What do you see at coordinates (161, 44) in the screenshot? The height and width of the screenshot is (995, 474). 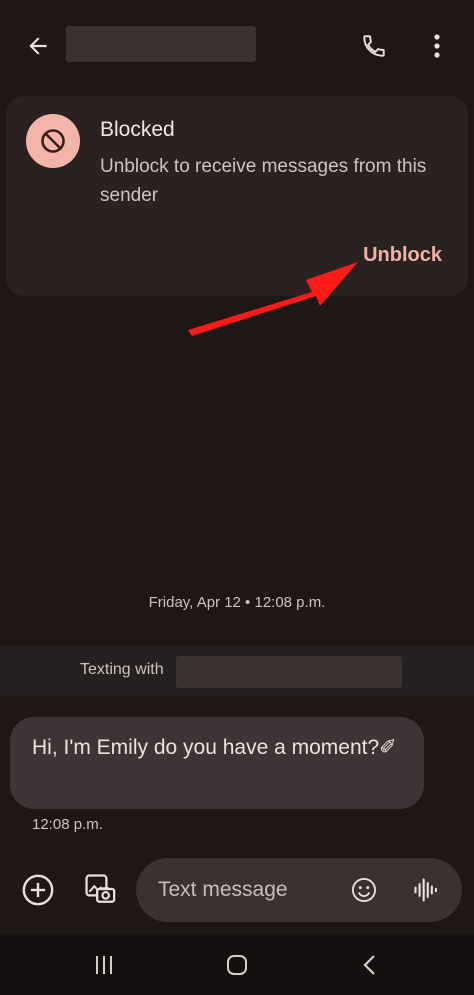 I see `contact-name-redacted` at bounding box center [161, 44].